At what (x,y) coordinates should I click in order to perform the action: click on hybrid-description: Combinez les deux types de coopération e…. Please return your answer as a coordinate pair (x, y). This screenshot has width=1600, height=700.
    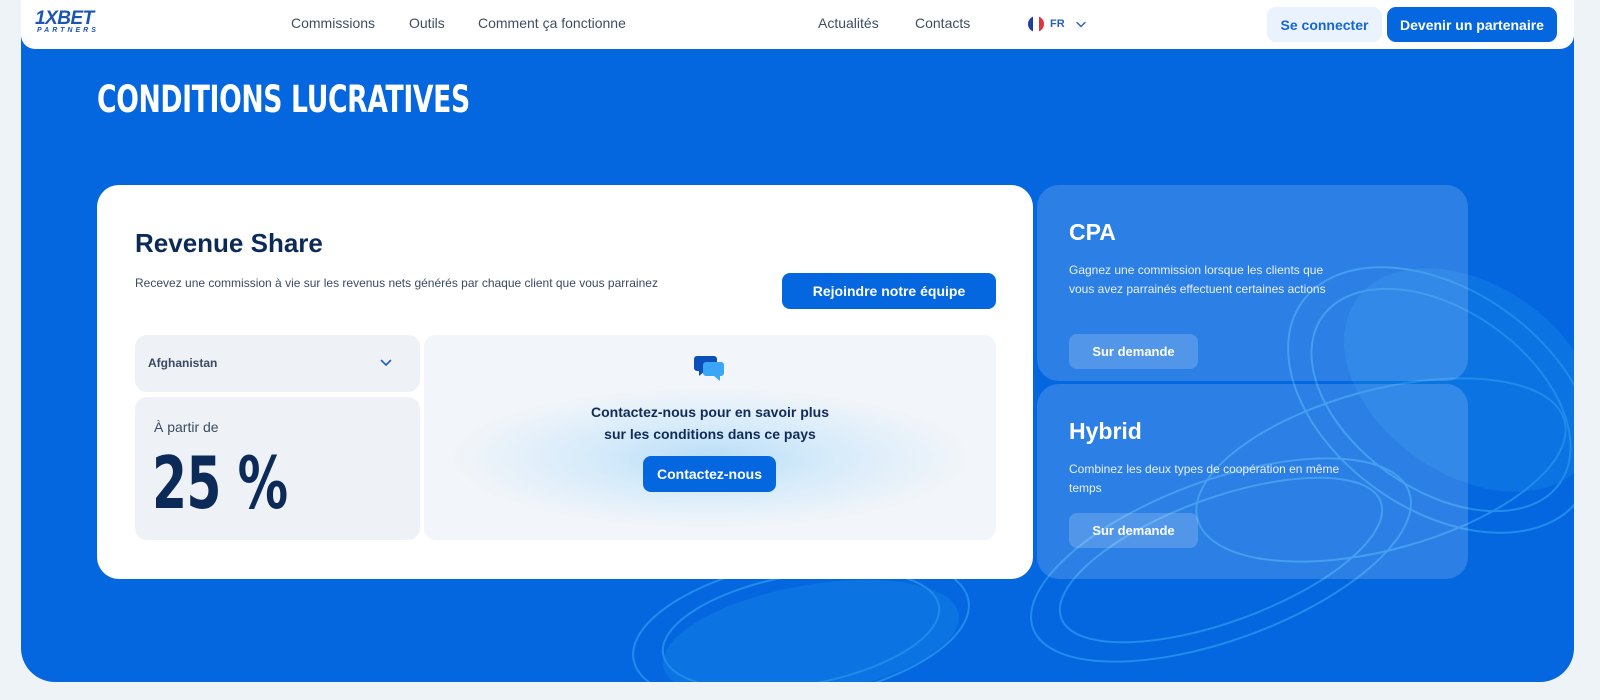
    Looking at the image, I should click on (1204, 478).